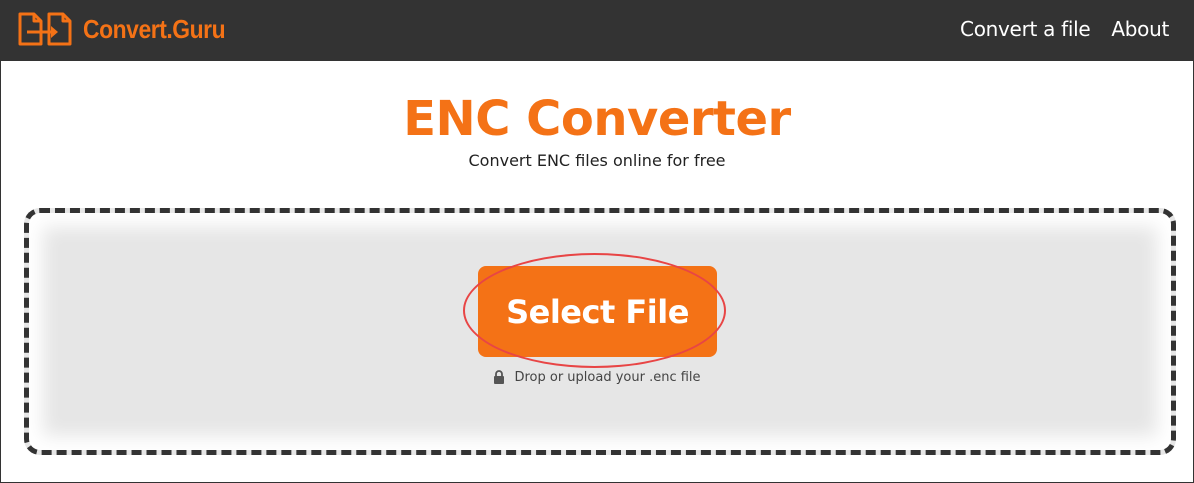 Image resolution: width=1194 pixels, height=483 pixels. What do you see at coordinates (1025, 29) in the screenshot?
I see `nav-link-convert: Convert a file` at bounding box center [1025, 29].